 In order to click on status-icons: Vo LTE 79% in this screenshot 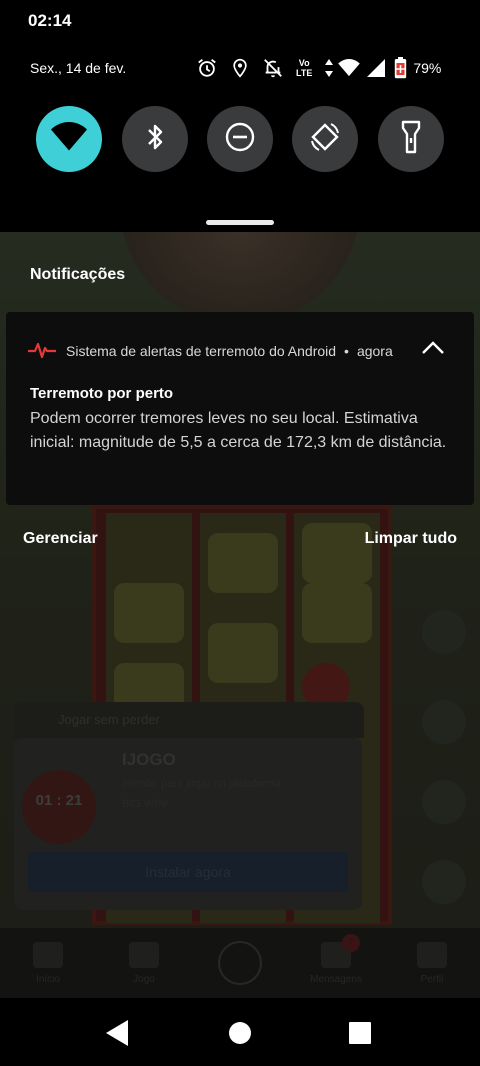, I will do `click(318, 68)`.